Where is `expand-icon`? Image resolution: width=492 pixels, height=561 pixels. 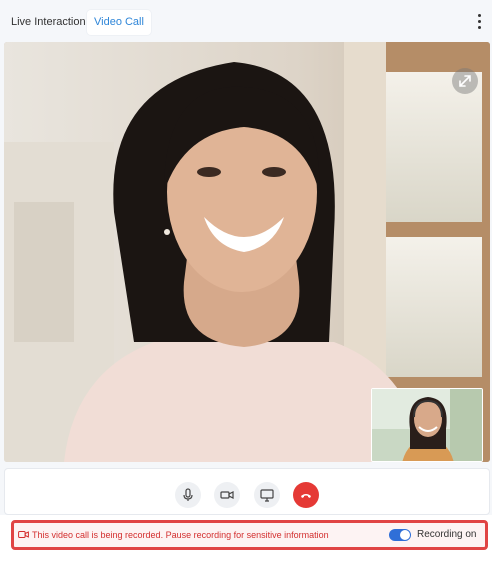 expand-icon is located at coordinates (465, 81).